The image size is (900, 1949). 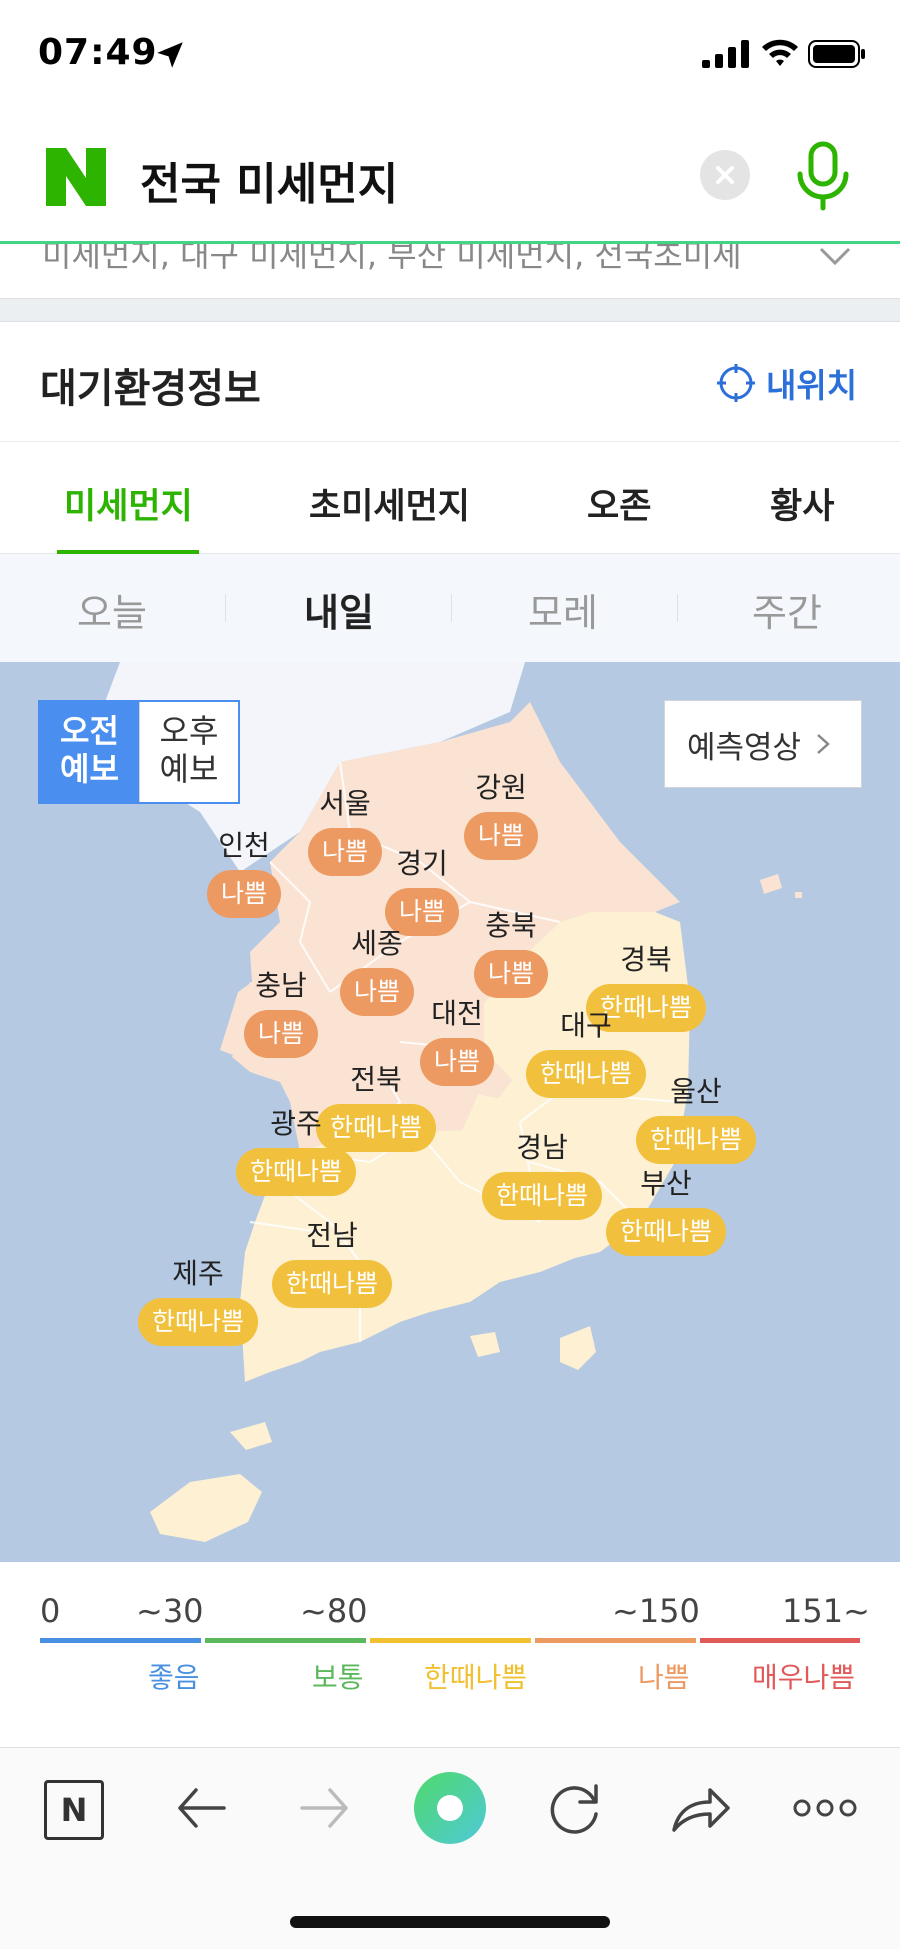 I want to click on day-tab-day-after: 모레, so click(x=563, y=609).